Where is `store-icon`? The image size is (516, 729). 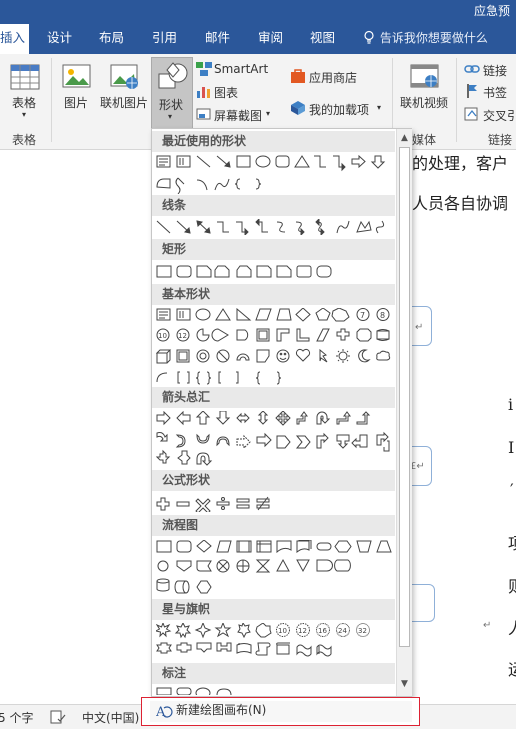 store-icon is located at coordinates (298, 77).